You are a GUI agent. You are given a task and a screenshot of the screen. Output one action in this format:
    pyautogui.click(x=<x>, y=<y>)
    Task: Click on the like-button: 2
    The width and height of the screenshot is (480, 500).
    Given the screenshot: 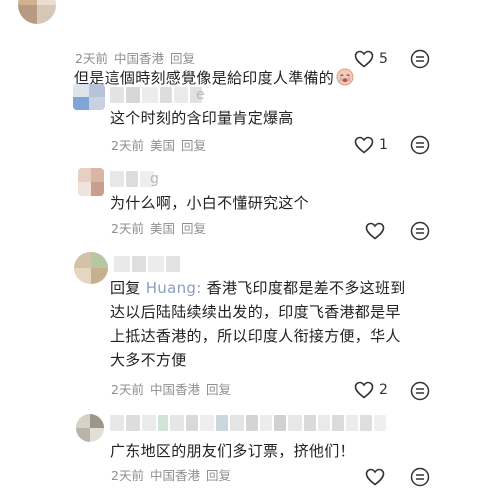 What is the action you would take?
    pyautogui.click(x=371, y=390)
    